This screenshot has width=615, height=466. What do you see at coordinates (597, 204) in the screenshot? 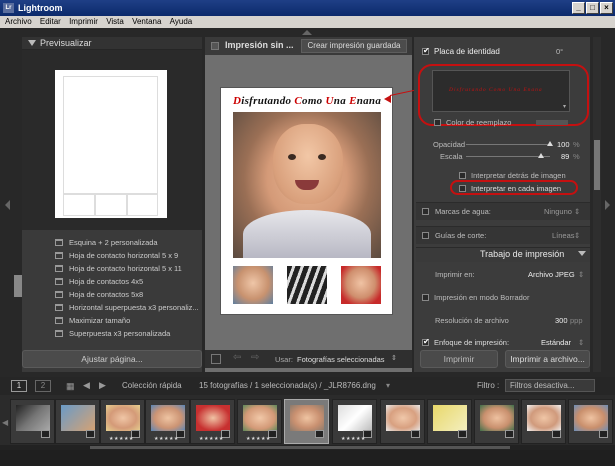
I see `right-scrollbar` at bounding box center [597, 204].